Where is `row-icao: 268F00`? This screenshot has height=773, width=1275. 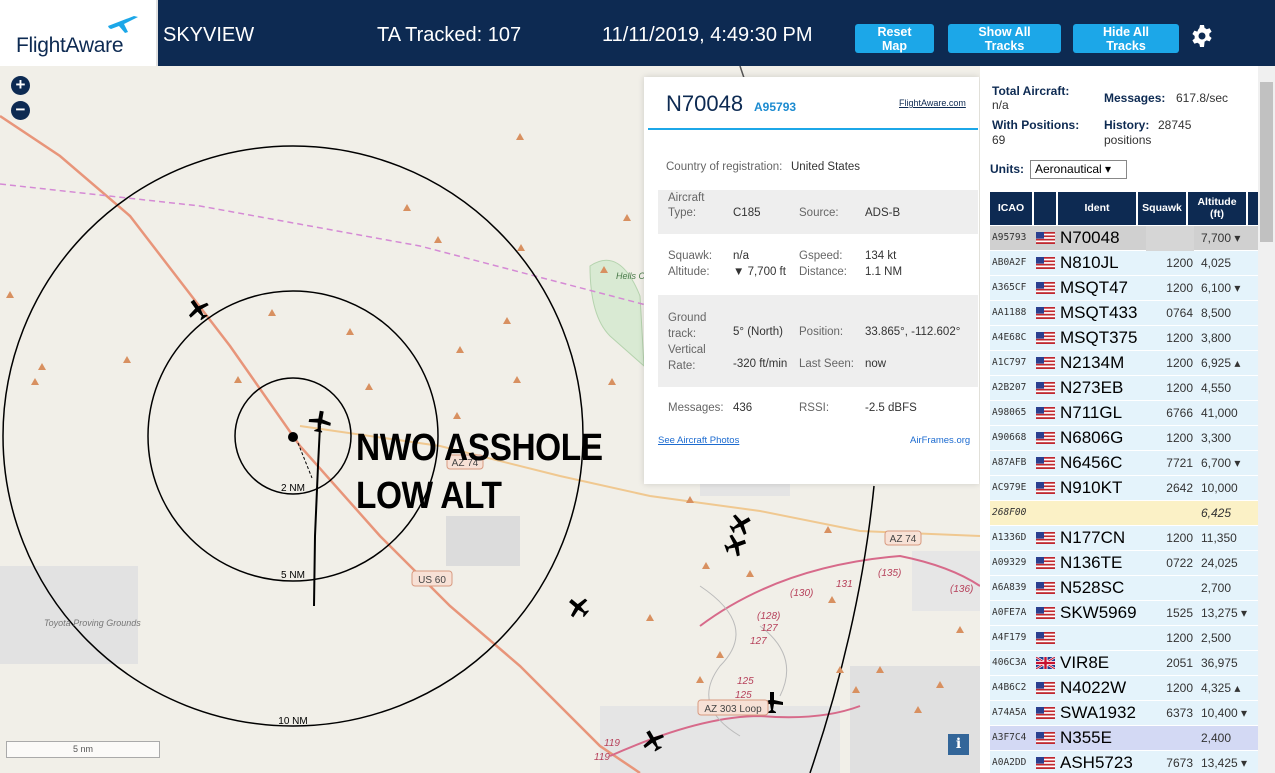
row-icao: 268F00 is located at coordinates (1009, 512).